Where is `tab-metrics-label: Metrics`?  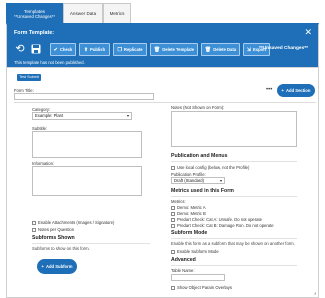 tab-metrics-label: Metrics is located at coordinates (117, 13).